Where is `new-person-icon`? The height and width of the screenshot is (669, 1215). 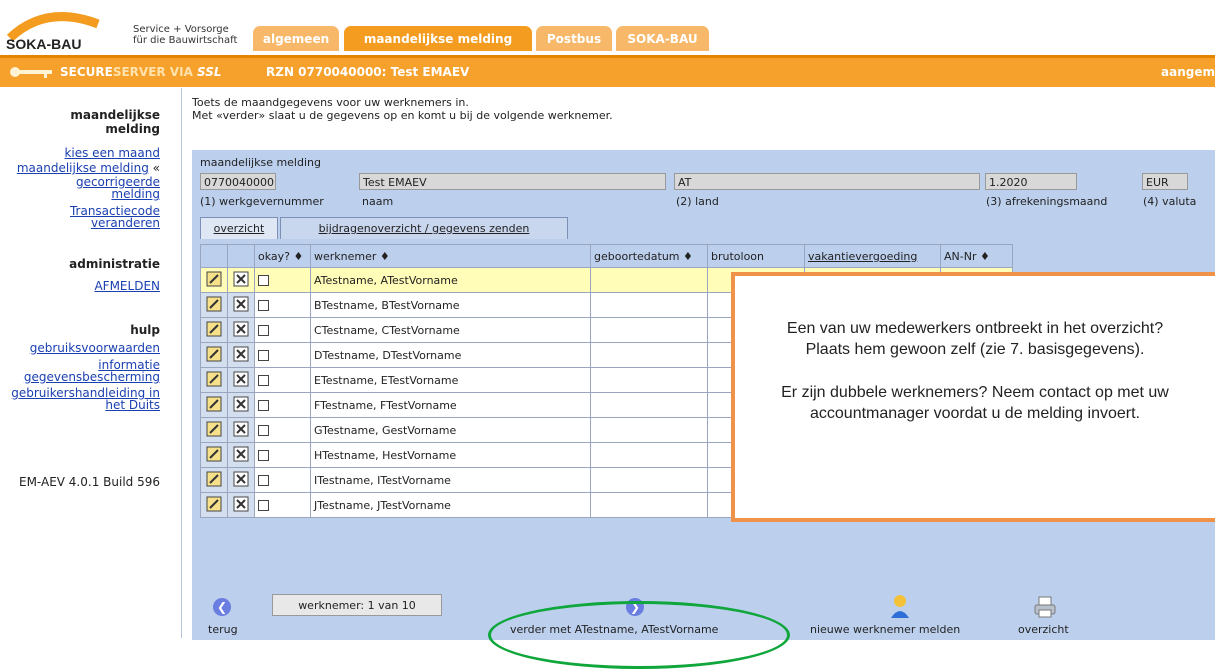 new-person-icon is located at coordinates (900, 606).